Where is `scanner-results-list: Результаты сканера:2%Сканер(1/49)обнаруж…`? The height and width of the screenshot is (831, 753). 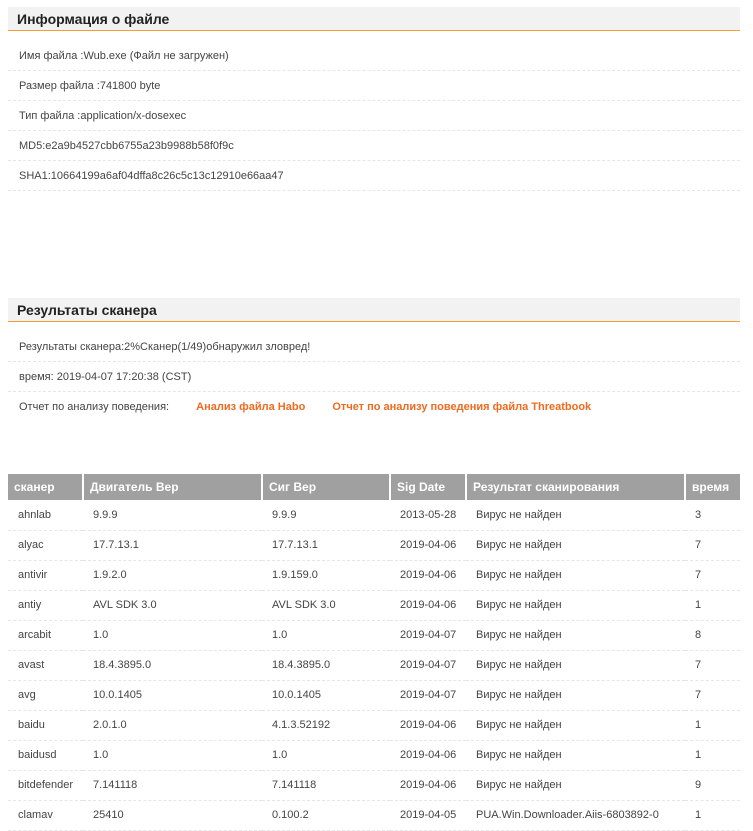 scanner-results-list: Результаты сканера:2%Сканер(1/49)обнаруж… is located at coordinates (374, 377).